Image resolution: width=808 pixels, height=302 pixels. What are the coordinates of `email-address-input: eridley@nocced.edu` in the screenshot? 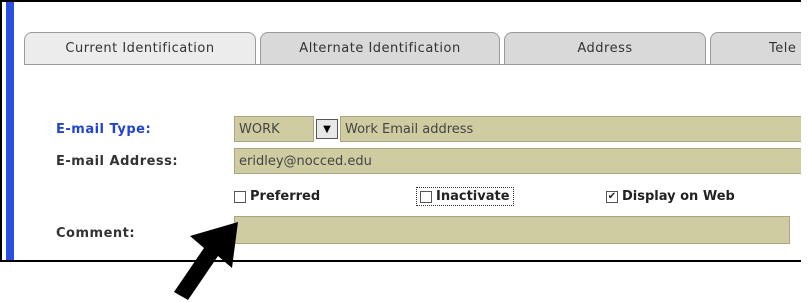 It's located at (517, 161).